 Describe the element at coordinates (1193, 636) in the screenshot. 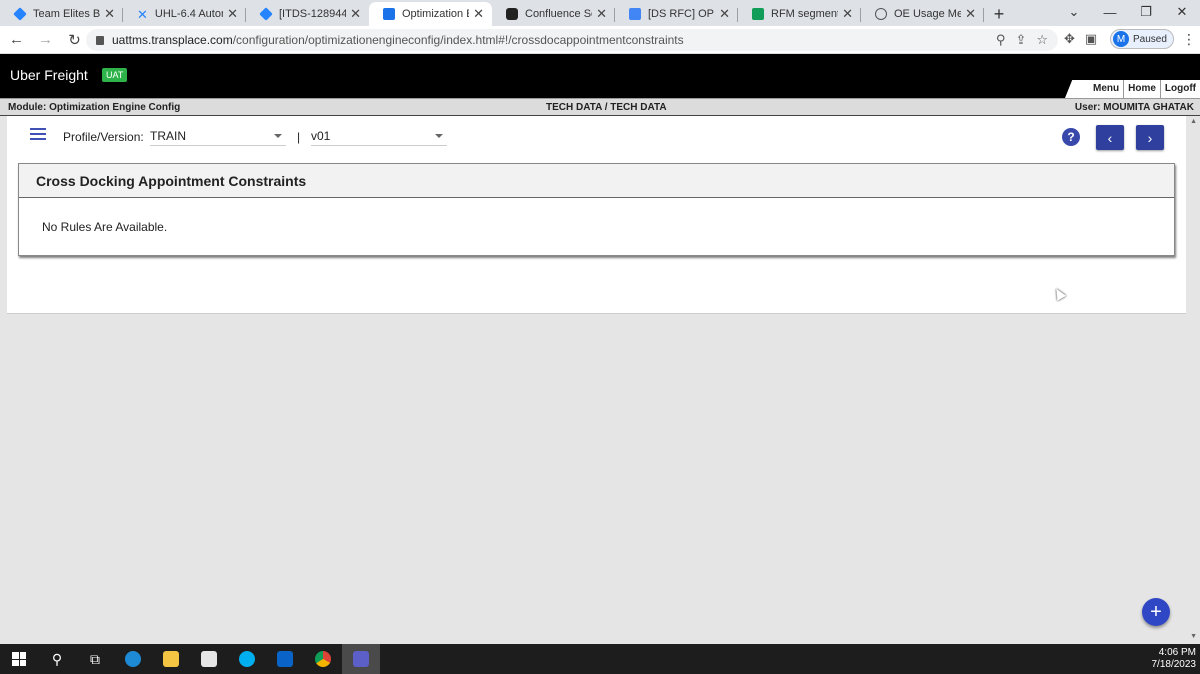

I see `scroll-down-icon: ▼` at that location.